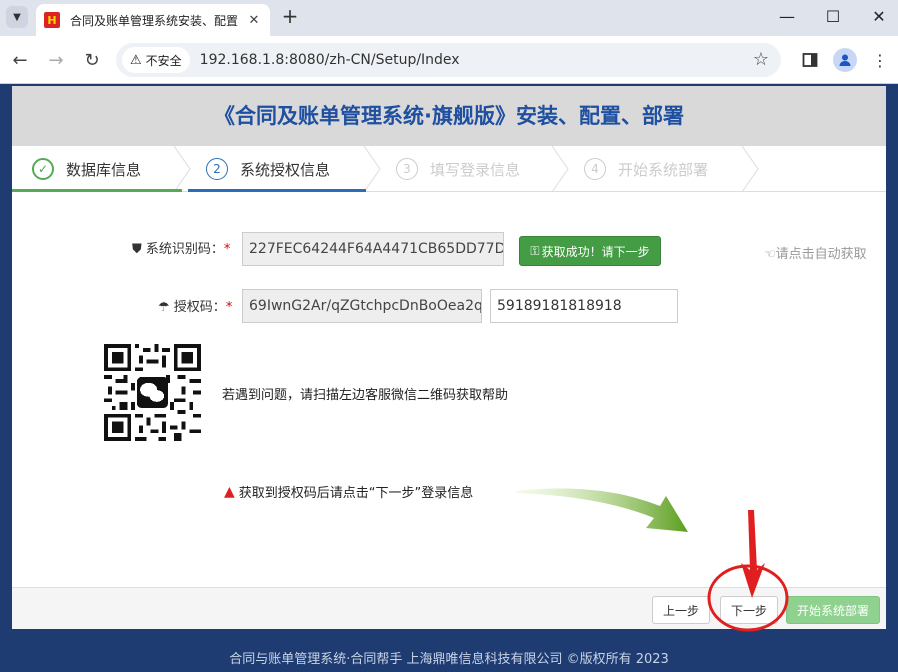  What do you see at coordinates (810, 60) in the screenshot?
I see `side-panel-icon` at bounding box center [810, 60].